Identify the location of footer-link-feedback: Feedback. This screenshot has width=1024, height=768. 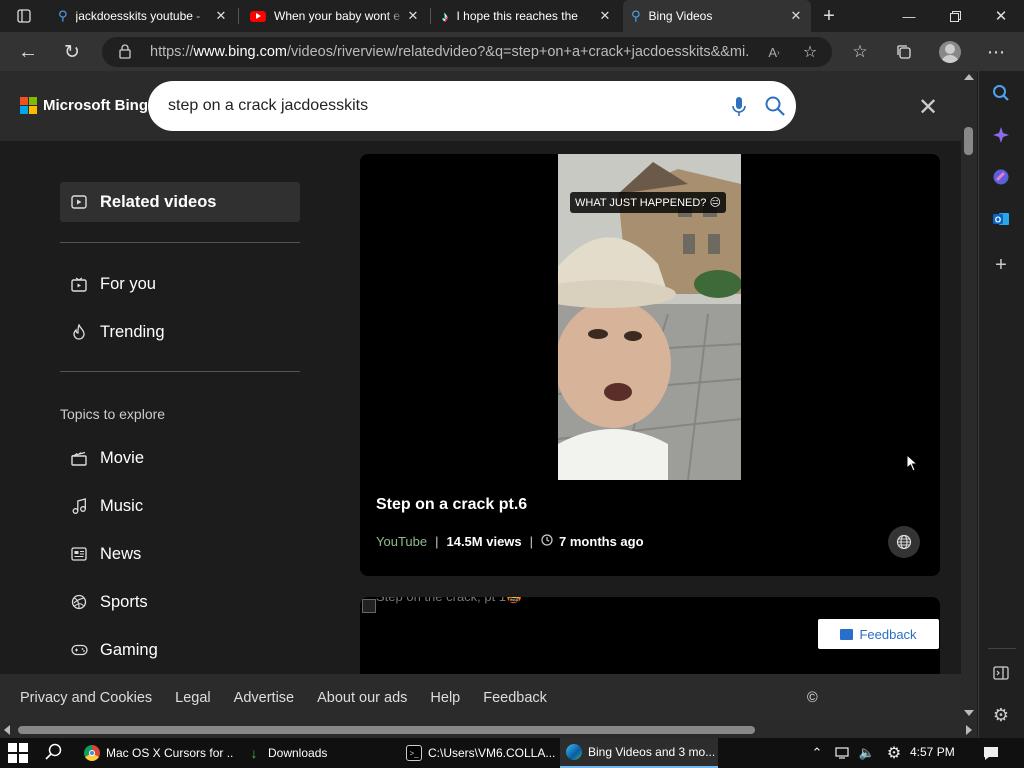
(515, 698).